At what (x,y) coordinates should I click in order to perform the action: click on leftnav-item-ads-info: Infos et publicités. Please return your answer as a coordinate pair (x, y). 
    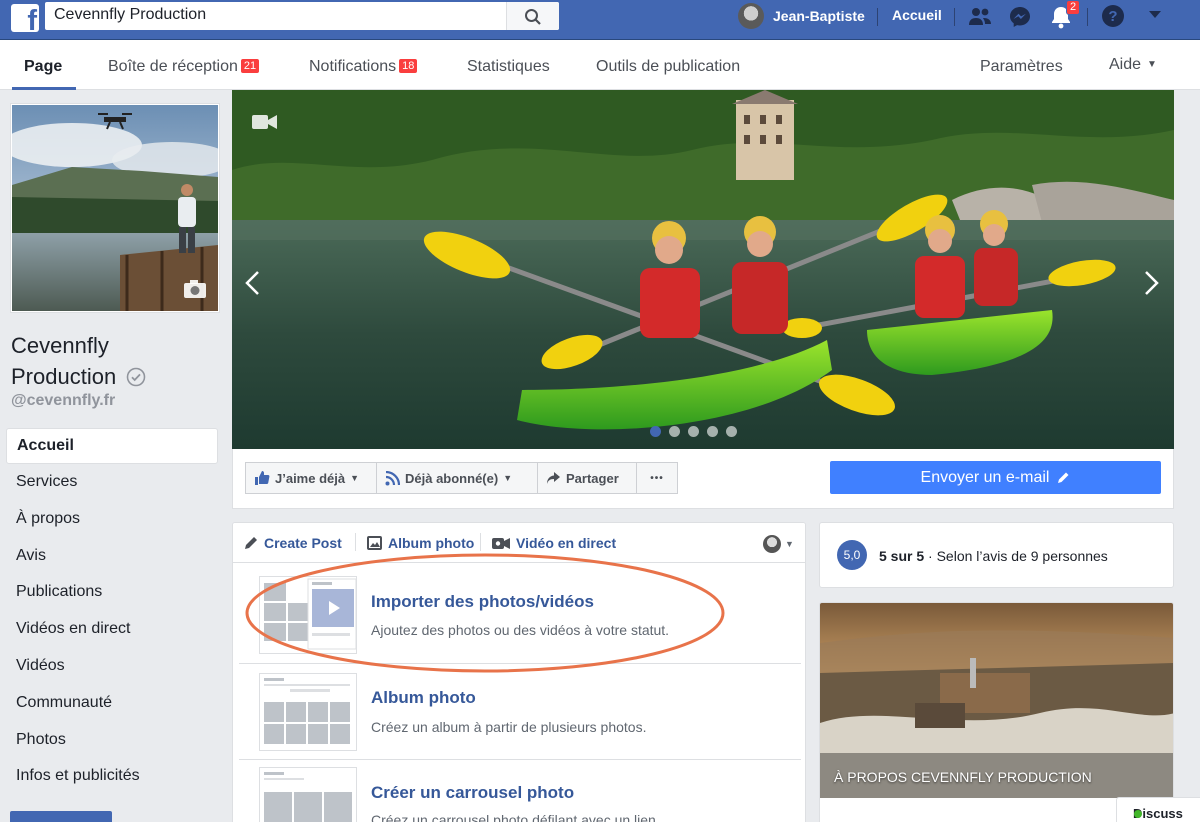
    Looking at the image, I should click on (112, 776).